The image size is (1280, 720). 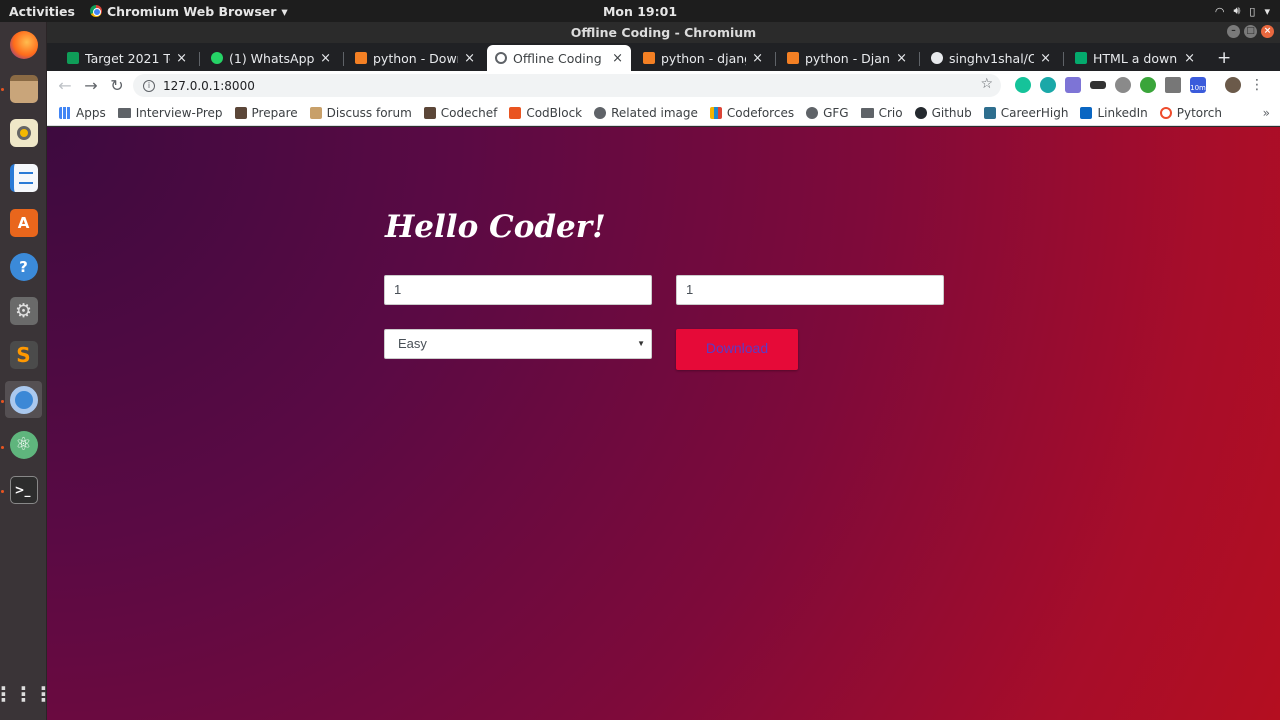 I want to click on number-input-1: 1, so click(x=518, y=290).